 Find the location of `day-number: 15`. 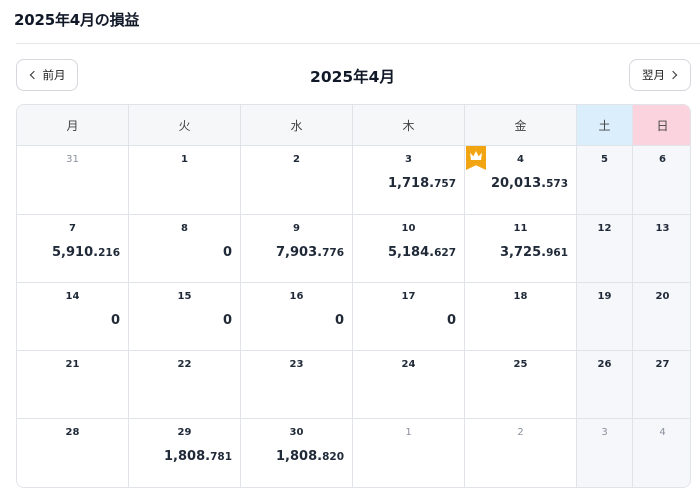

day-number: 15 is located at coordinates (184, 296).